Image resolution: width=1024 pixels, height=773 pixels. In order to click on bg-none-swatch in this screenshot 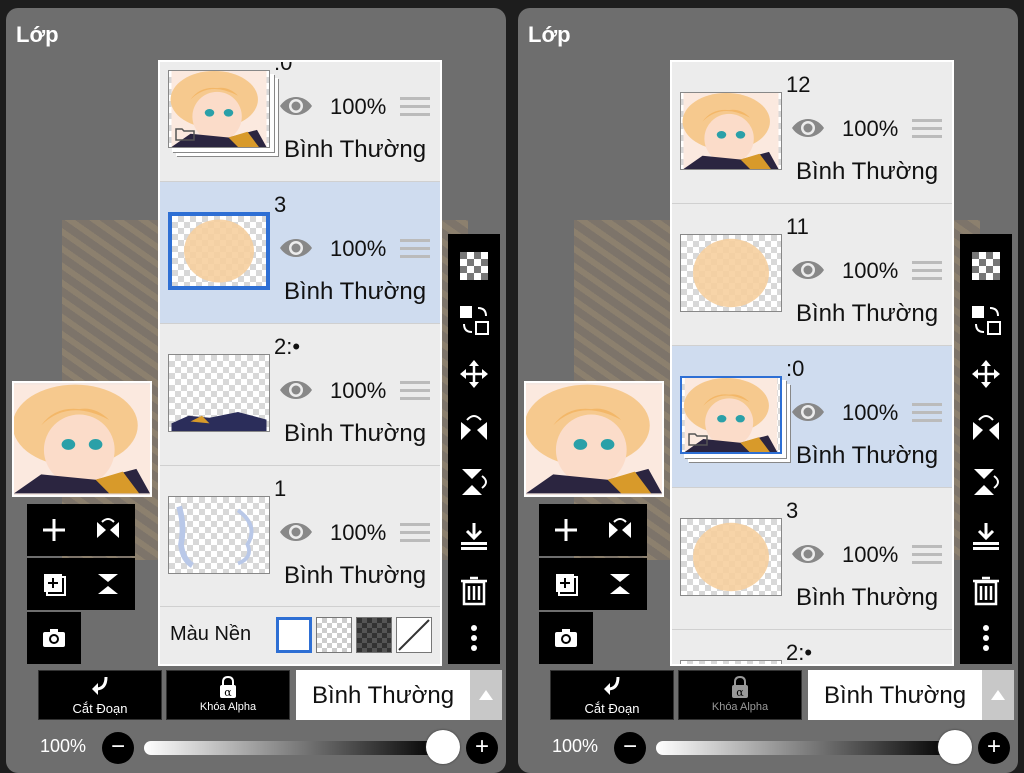, I will do `click(414, 635)`.